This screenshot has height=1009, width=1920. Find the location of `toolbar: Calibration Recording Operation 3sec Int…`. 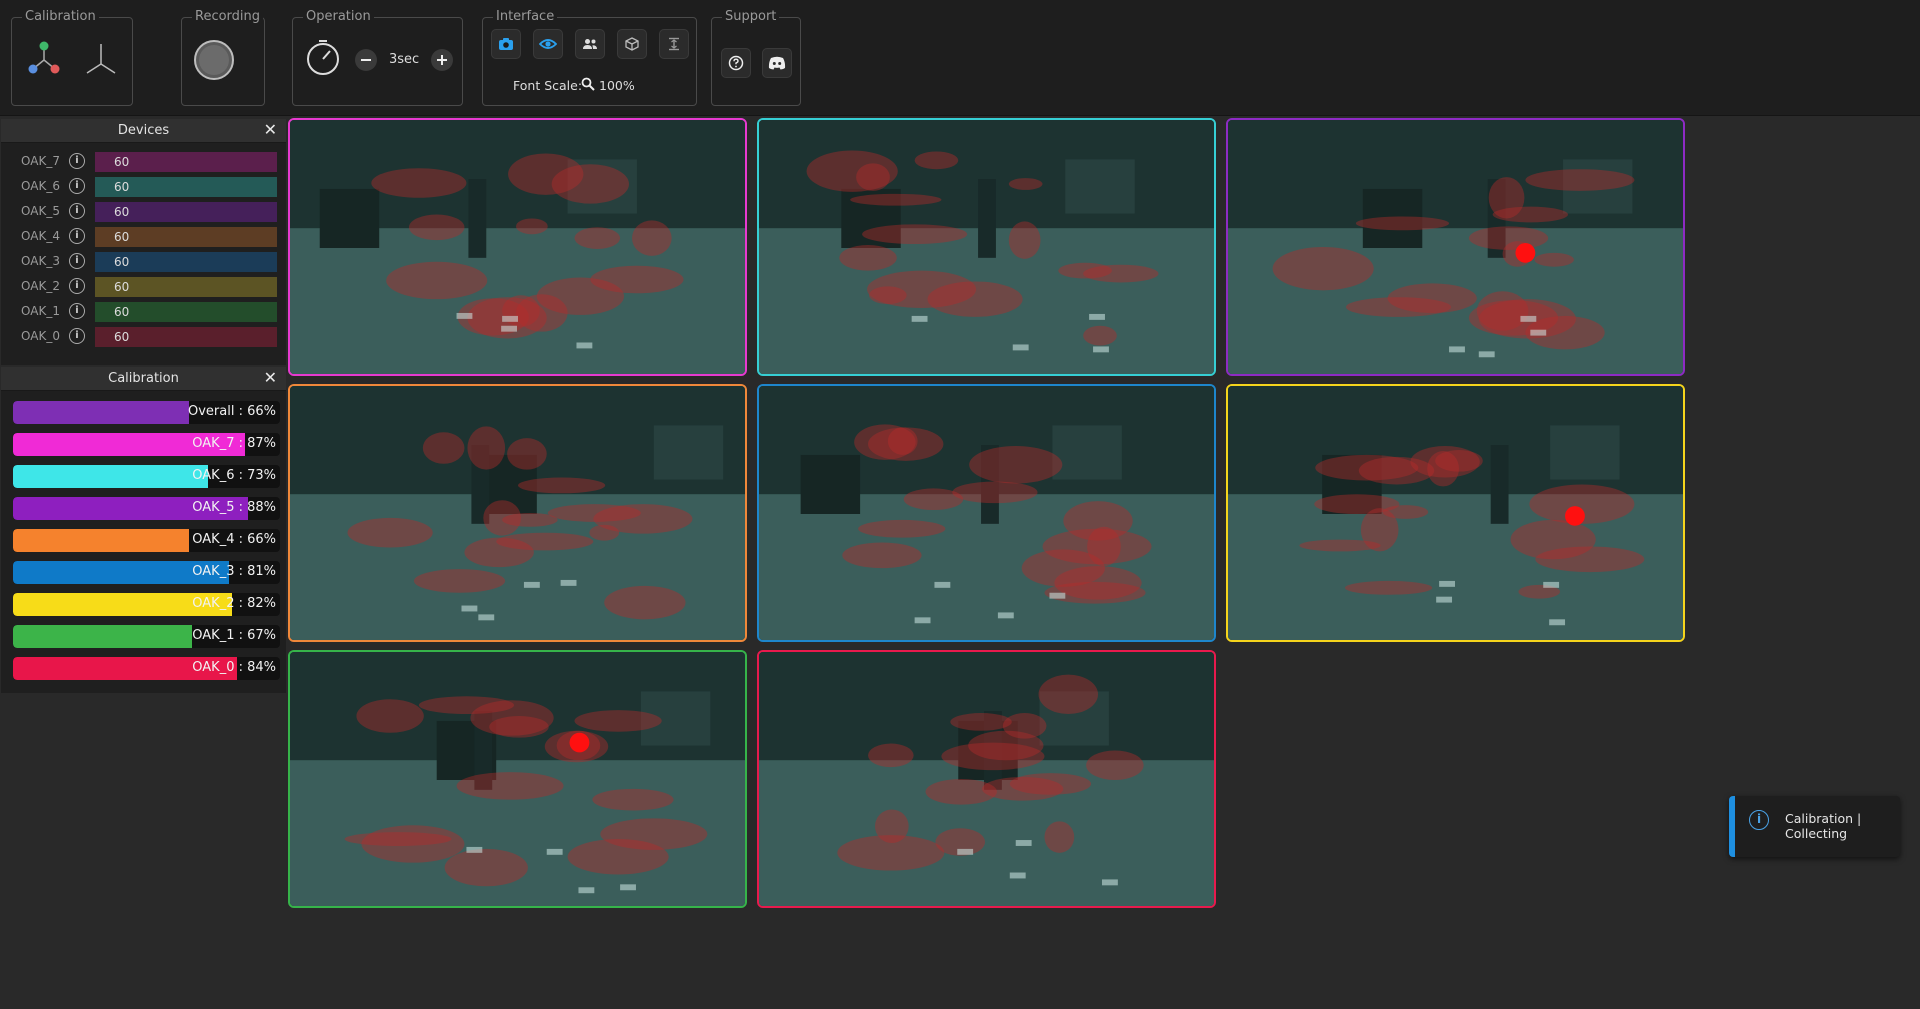

toolbar: Calibration Recording Operation 3sec Int… is located at coordinates (960, 58).